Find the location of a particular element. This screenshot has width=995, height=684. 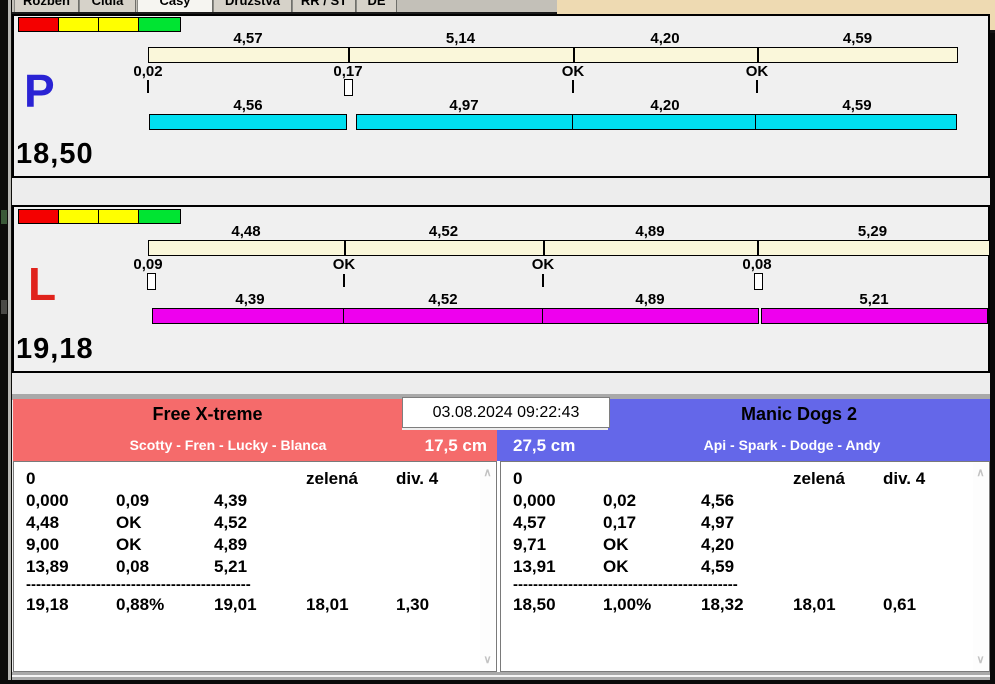

p-lower-split-1: 4,56 is located at coordinates (248, 105).